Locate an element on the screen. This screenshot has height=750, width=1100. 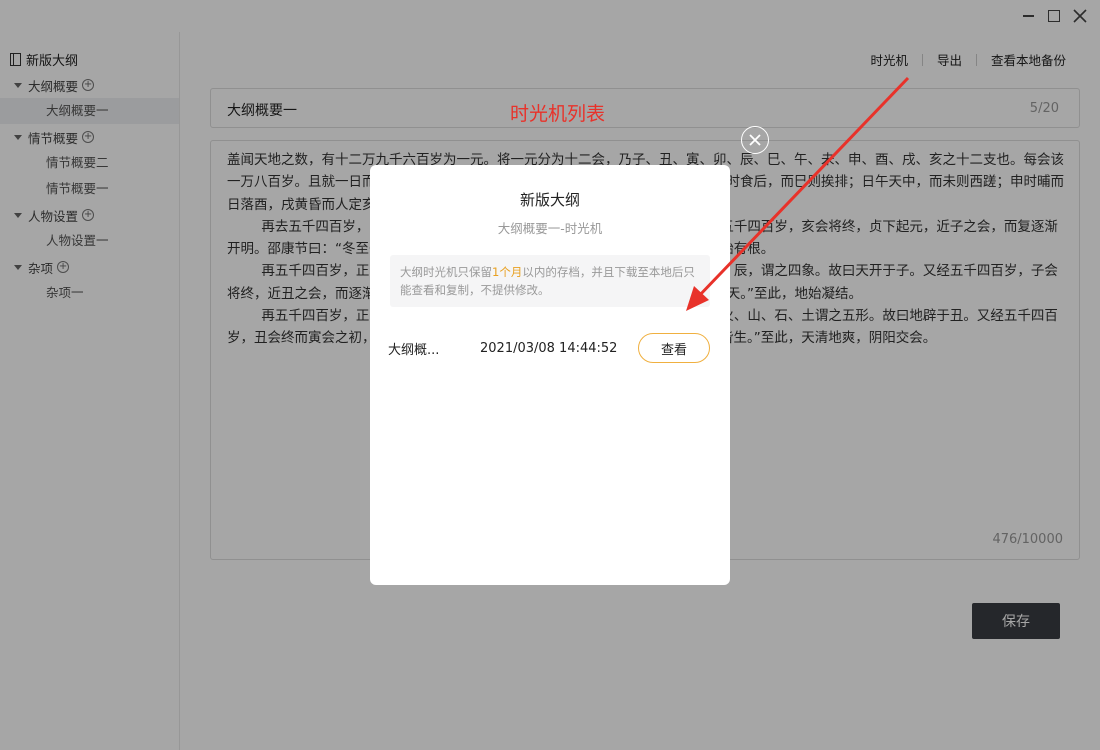
close-circle-icon is located at coordinates (755, 140).